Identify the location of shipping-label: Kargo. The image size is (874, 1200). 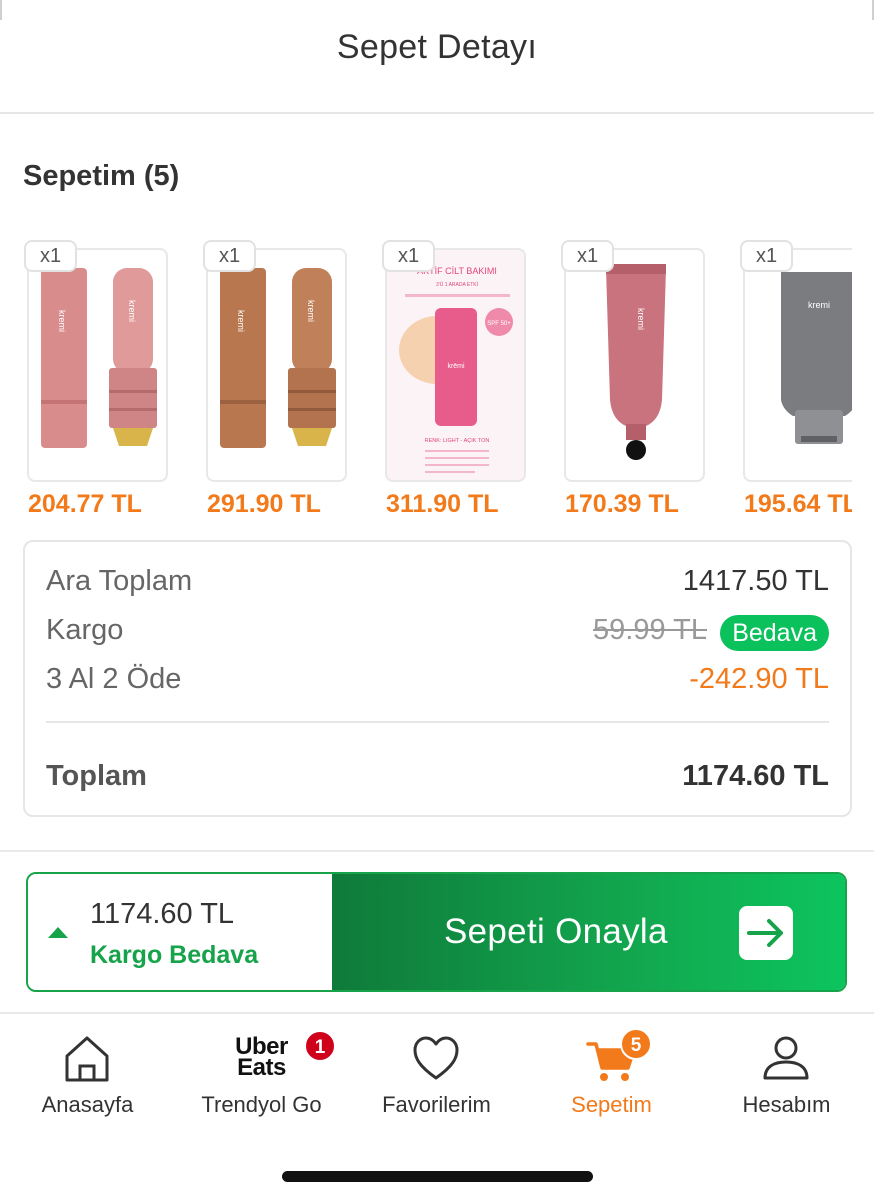
(85, 630).